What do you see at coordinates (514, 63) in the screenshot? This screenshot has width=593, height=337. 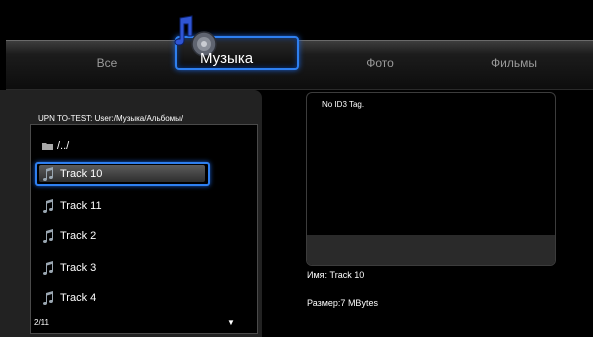 I see `tab-films: Фильмы` at bounding box center [514, 63].